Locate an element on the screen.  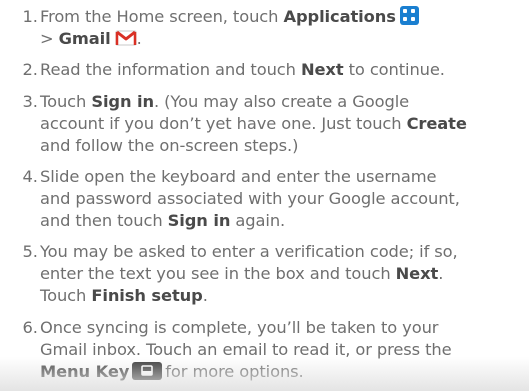
step-line: and then touch Sign in again. is located at coordinates (162, 221).